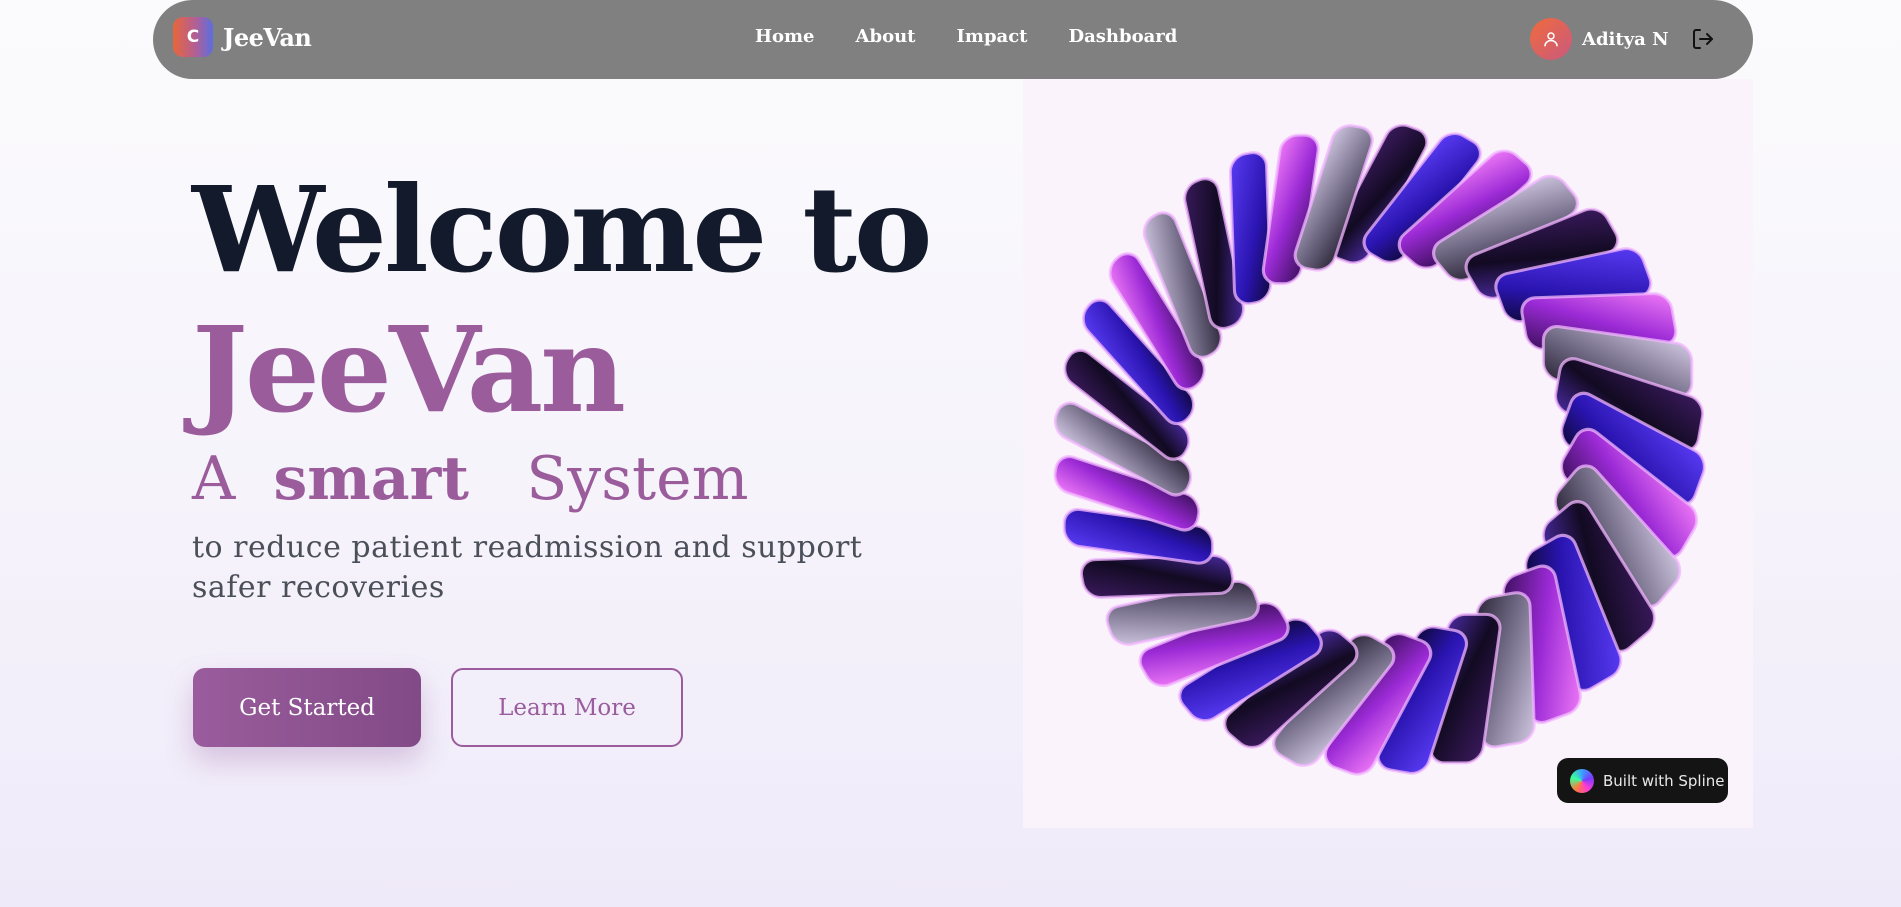 The height and width of the screenshot is (907, 1901). I want to click on user-icon, so click(1551, 39).